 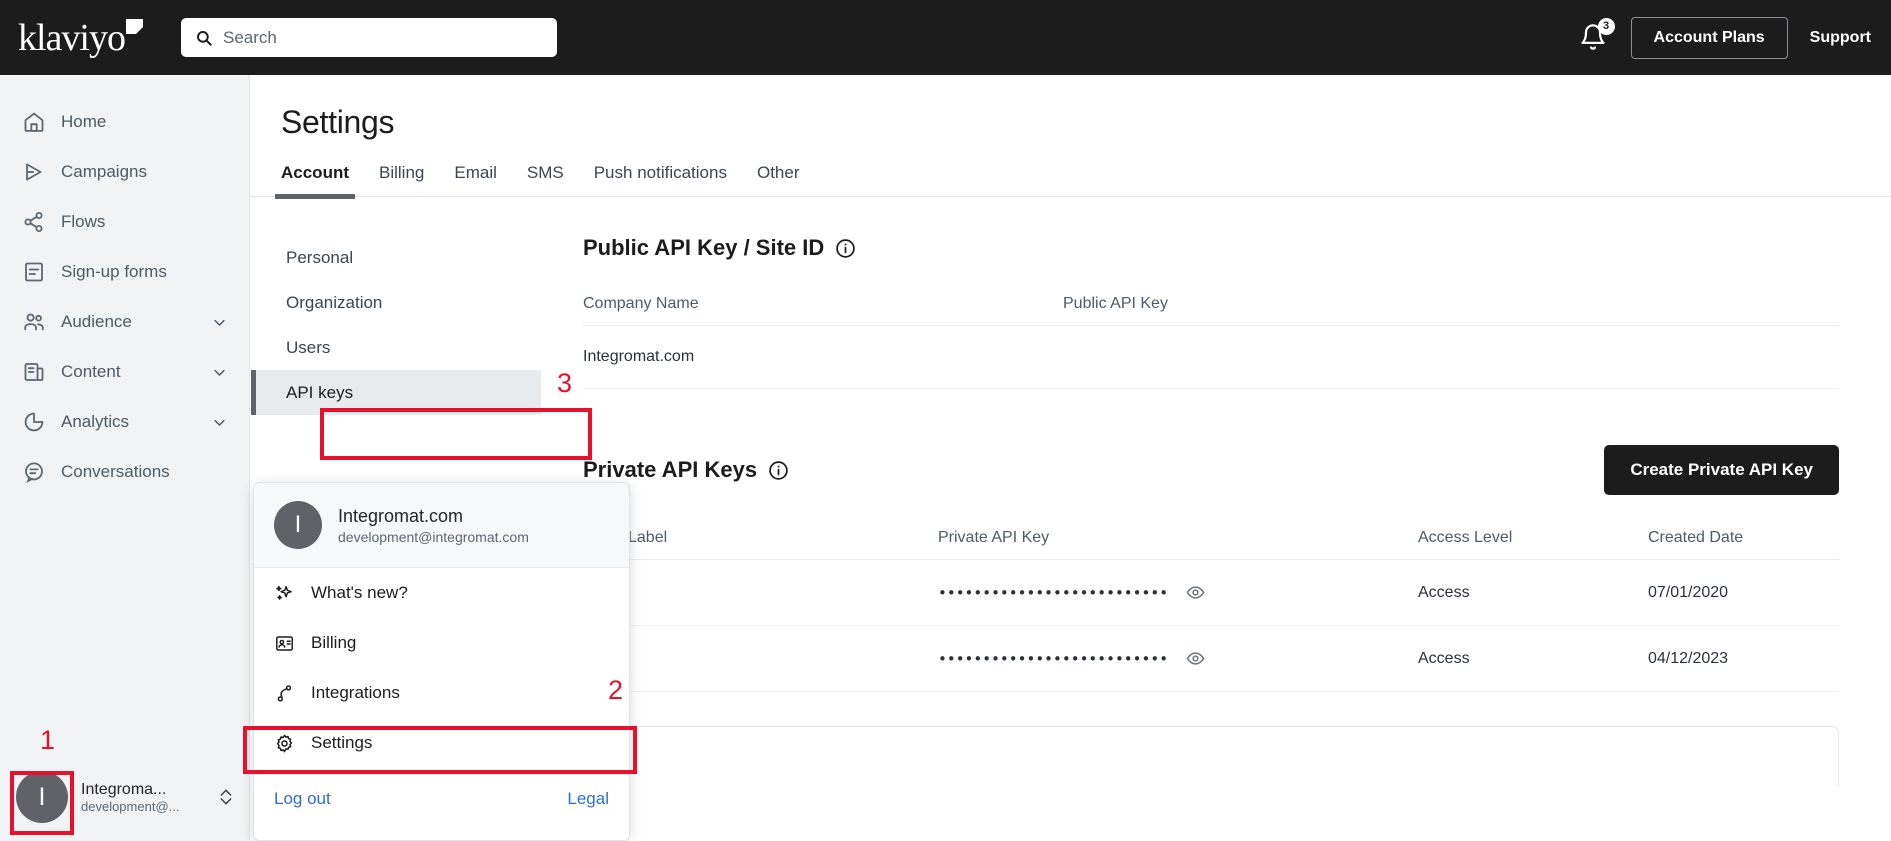 What do you see at coordinates (588, 799) in the screenshot?
I see `legal-link: Legal` at bounding box center [588, 799].